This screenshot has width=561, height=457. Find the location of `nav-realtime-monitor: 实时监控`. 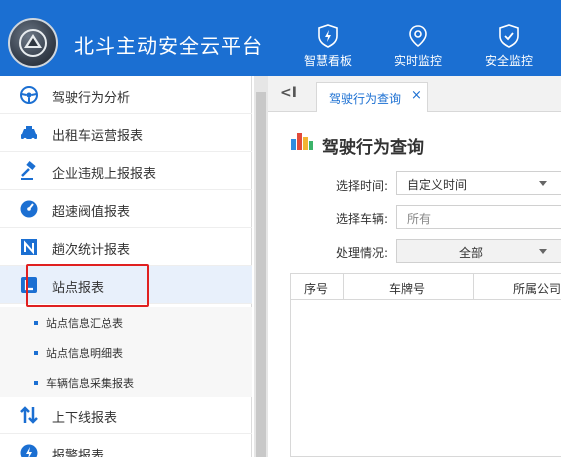

nav-realtime-monitor: 实时监控 is located at coordinates (418, 48).